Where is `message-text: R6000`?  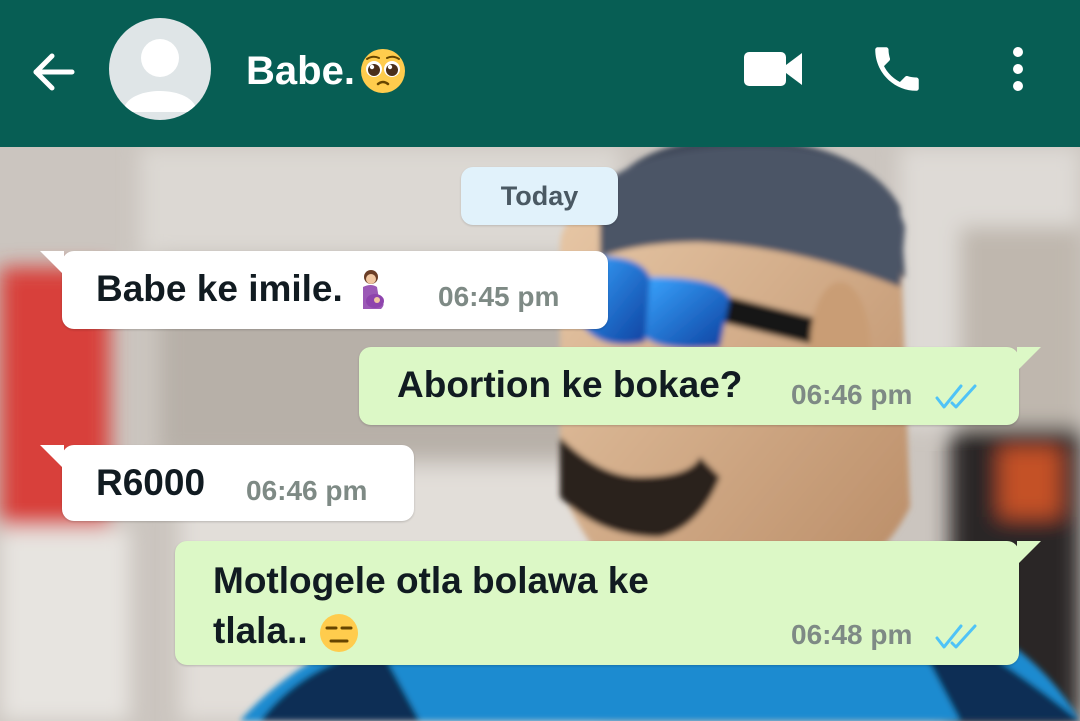 message-text: R6000 is located at coordinates (151, 482).